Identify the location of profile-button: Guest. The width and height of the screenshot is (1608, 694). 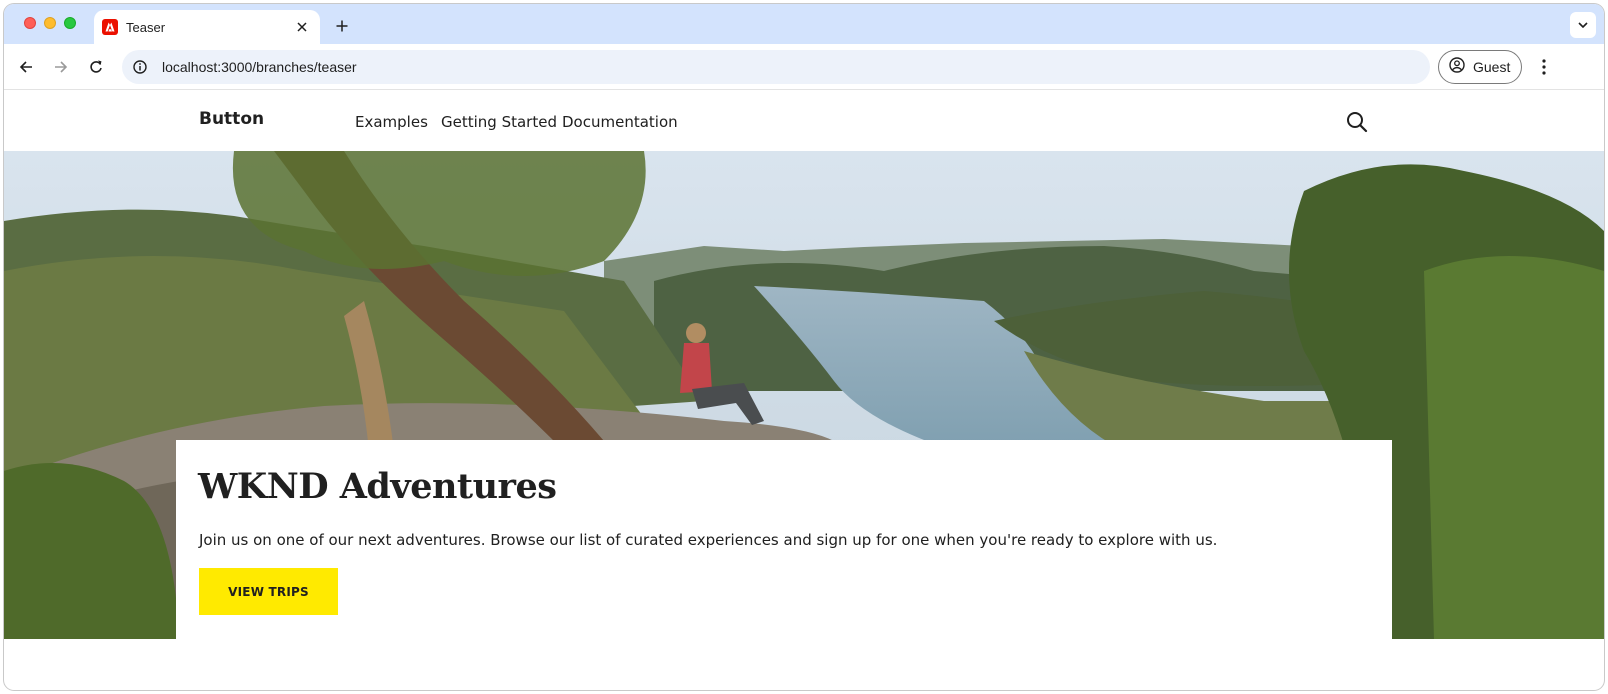
(1480, 67).